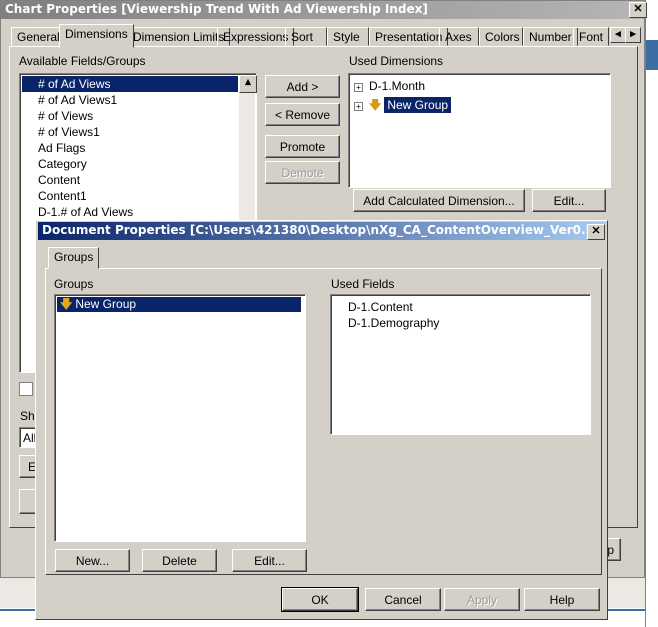 Image resolution: width=658 pixels, height=627 pixels. I want to click on add-button: Add >, so click(302, 86).